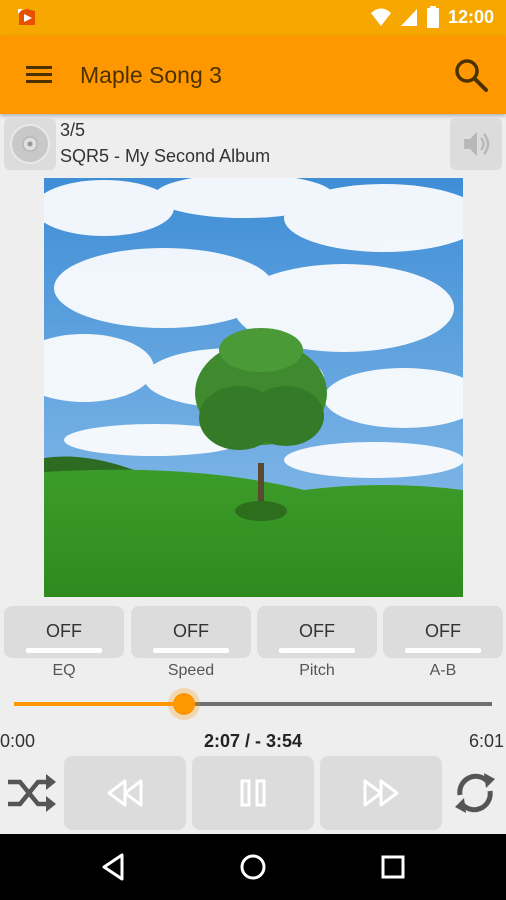 The image size is (506, 900). I want to click on ab-repeat-toggle: OFF, so click(443, 632).